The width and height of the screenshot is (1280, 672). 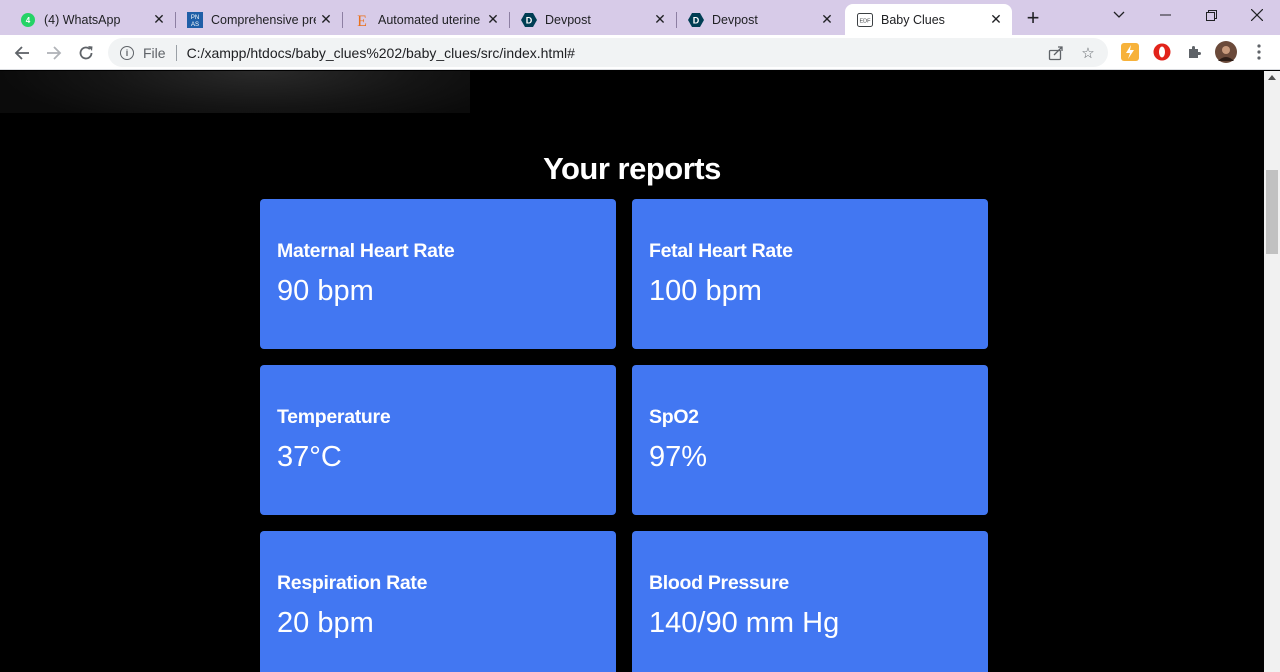 What do you see at coordinates (154, 52) in the screenshot?
I see `scheme-label: File` at bounding box center [154, 52].